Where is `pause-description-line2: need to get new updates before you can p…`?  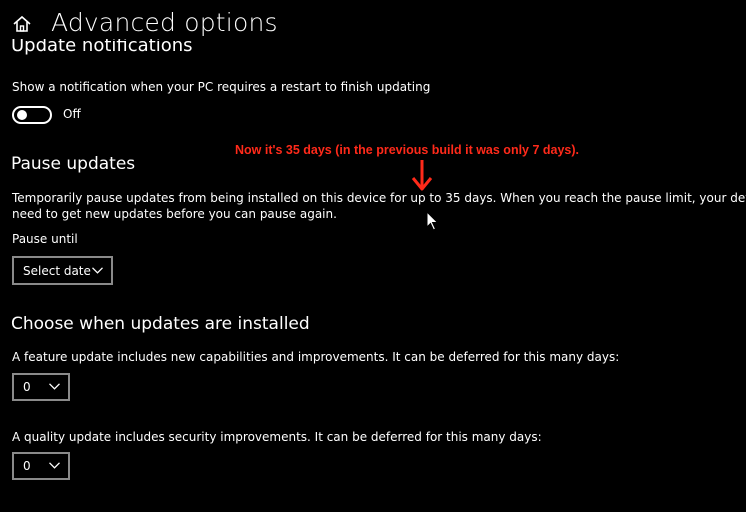
pause-description-line2: need to get new updates before you can p… is located at coordinates (174, 214).